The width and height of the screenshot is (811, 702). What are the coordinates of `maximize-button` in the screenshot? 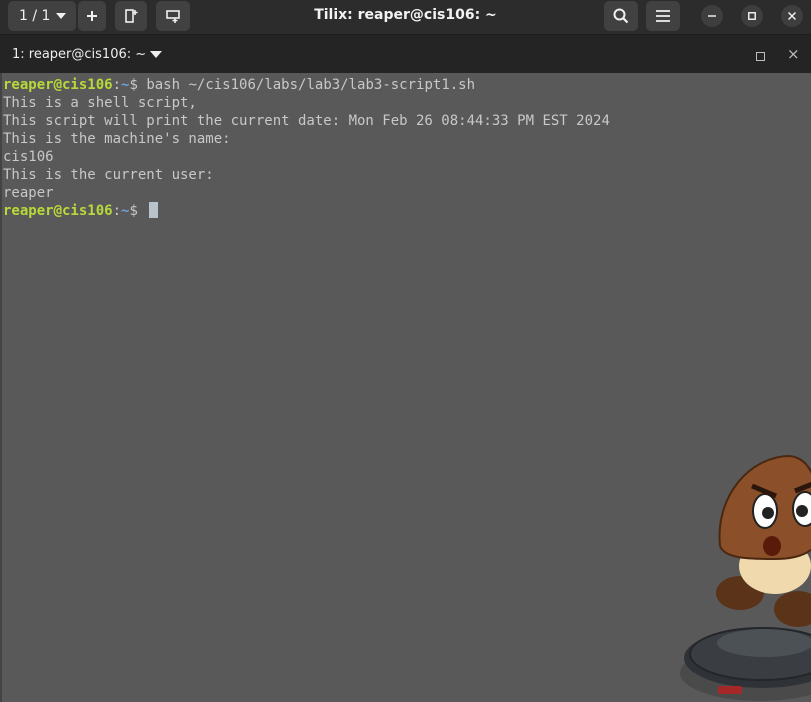 It's located at (752, 16).